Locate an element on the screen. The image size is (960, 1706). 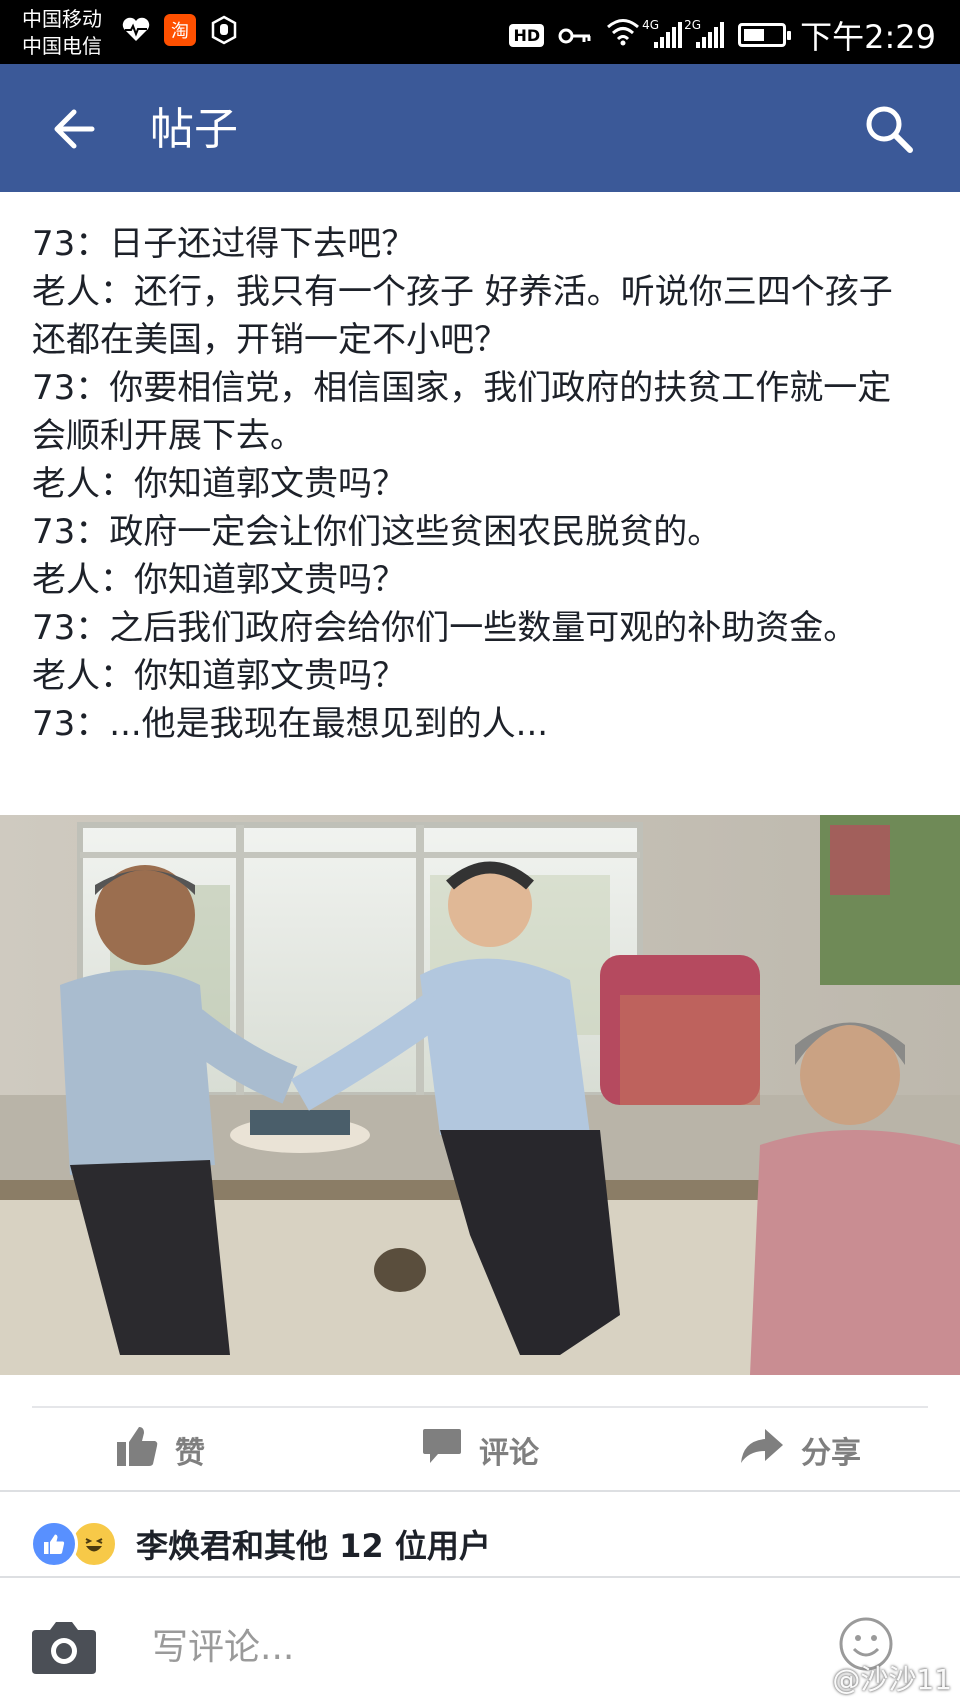
like-button: 赞 is located at coordinates (160, 1450).